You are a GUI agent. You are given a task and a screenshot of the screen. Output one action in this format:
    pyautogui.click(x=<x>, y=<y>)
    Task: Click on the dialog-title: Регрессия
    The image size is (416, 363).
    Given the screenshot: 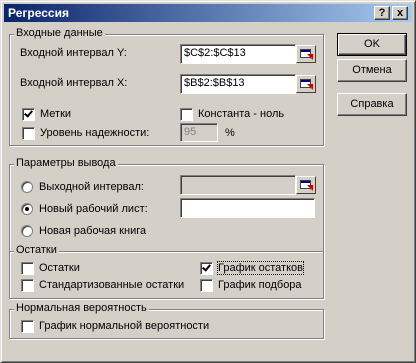 What is the action you would take?
    pyautogui.click(x=38, y=13)
    